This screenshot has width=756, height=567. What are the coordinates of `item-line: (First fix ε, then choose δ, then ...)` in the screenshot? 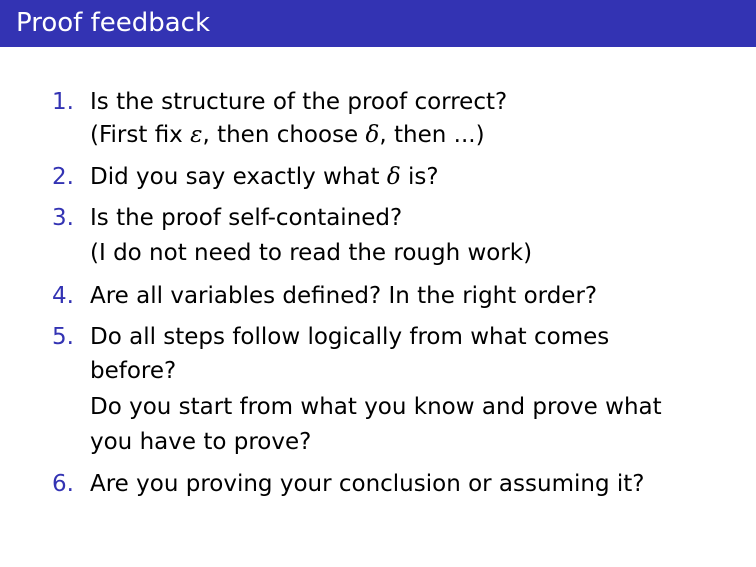 It's located at (287, 135).